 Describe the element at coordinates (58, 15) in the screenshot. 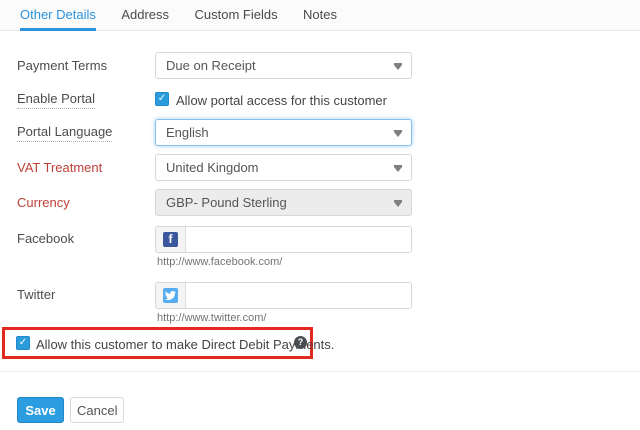

I see `tab-other-details: Other Details` at that location.